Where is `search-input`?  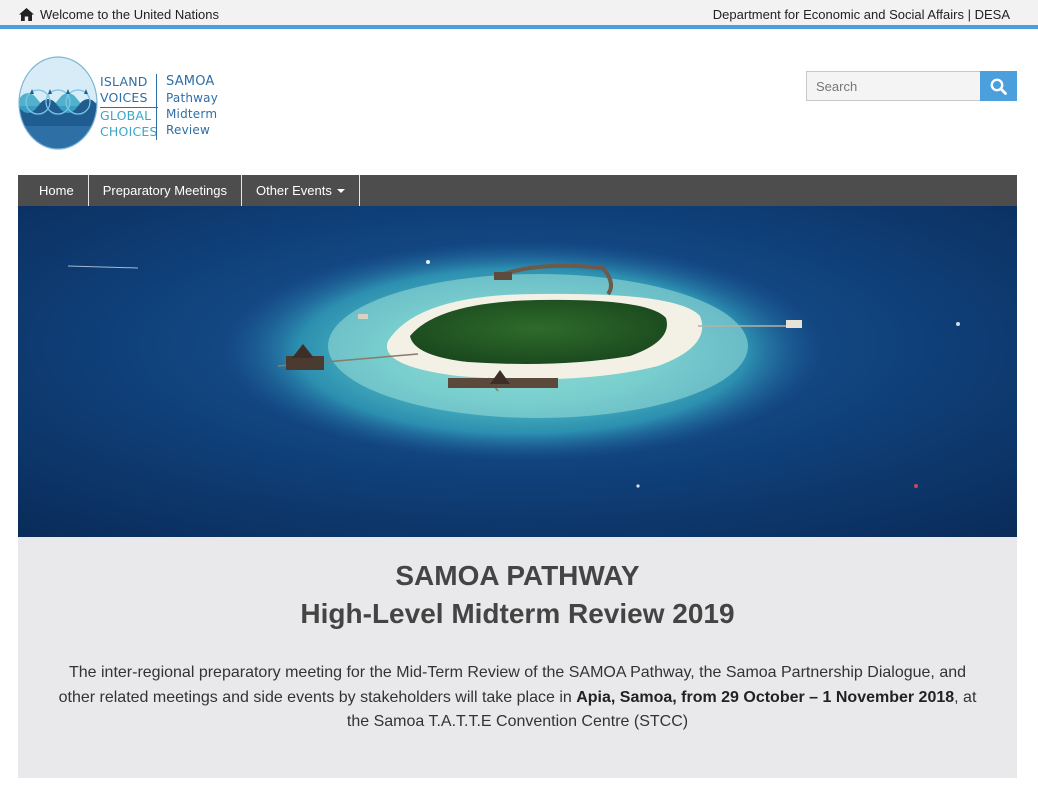
search-input is located at coordinates (893, 86).